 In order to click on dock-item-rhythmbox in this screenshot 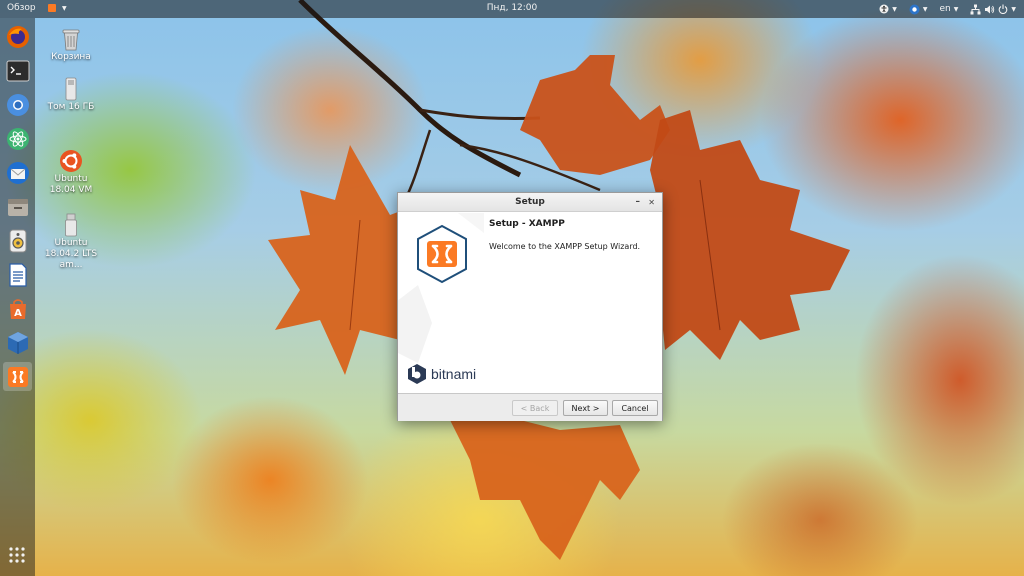, I will do `click(17, 240)`.